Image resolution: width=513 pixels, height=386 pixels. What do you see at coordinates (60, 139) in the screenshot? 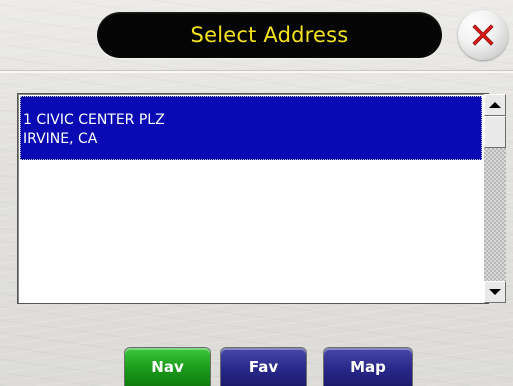
I see `address-city: IRVINE, CA` at bounding box center [60, 139].